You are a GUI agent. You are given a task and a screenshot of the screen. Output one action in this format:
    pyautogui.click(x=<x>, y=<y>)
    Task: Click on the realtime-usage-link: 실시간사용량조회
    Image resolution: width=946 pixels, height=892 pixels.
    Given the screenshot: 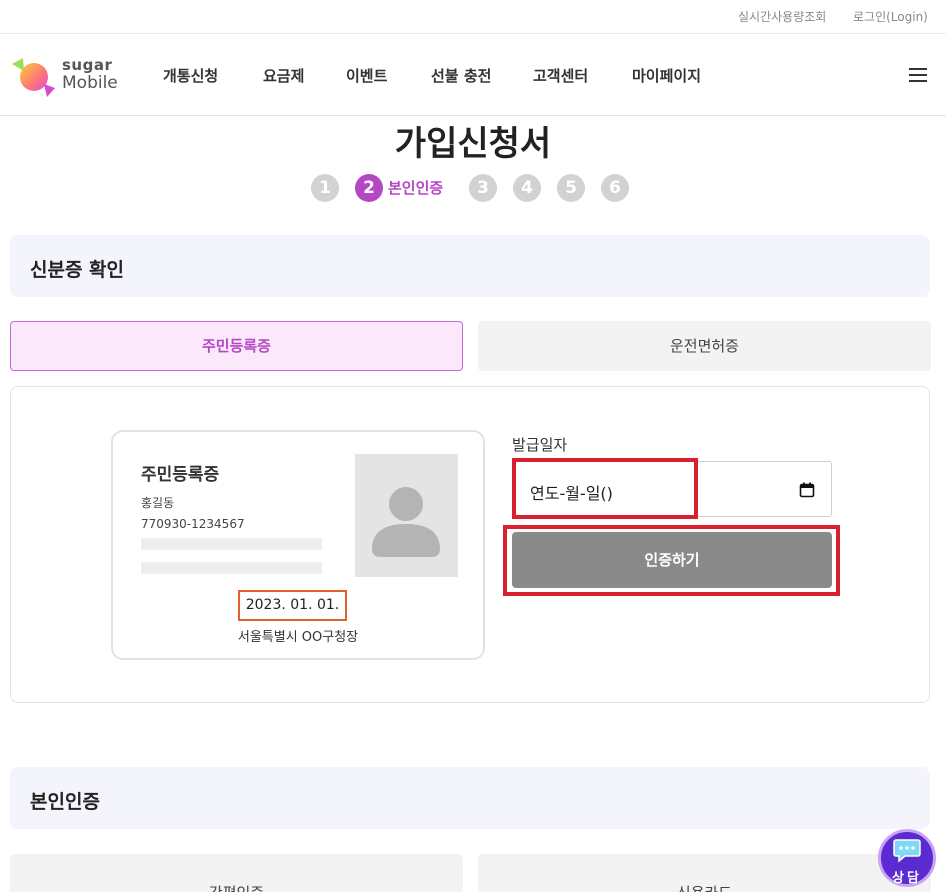 What is the action you would take?
    pyautogui.click(x=782, y=16)
    